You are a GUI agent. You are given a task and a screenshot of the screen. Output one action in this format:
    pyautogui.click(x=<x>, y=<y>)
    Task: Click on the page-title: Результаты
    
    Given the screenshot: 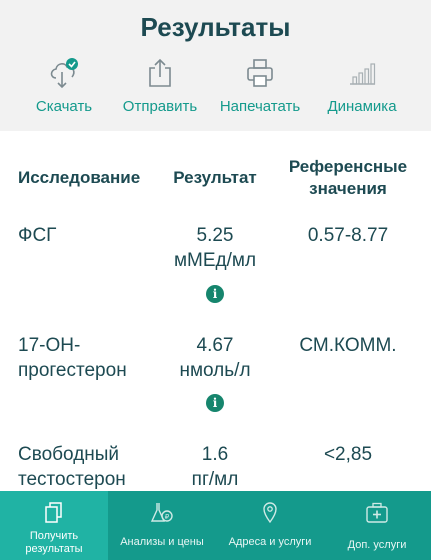 What is the action you would take?
    pyautogui.click(x=215, y=27)
    